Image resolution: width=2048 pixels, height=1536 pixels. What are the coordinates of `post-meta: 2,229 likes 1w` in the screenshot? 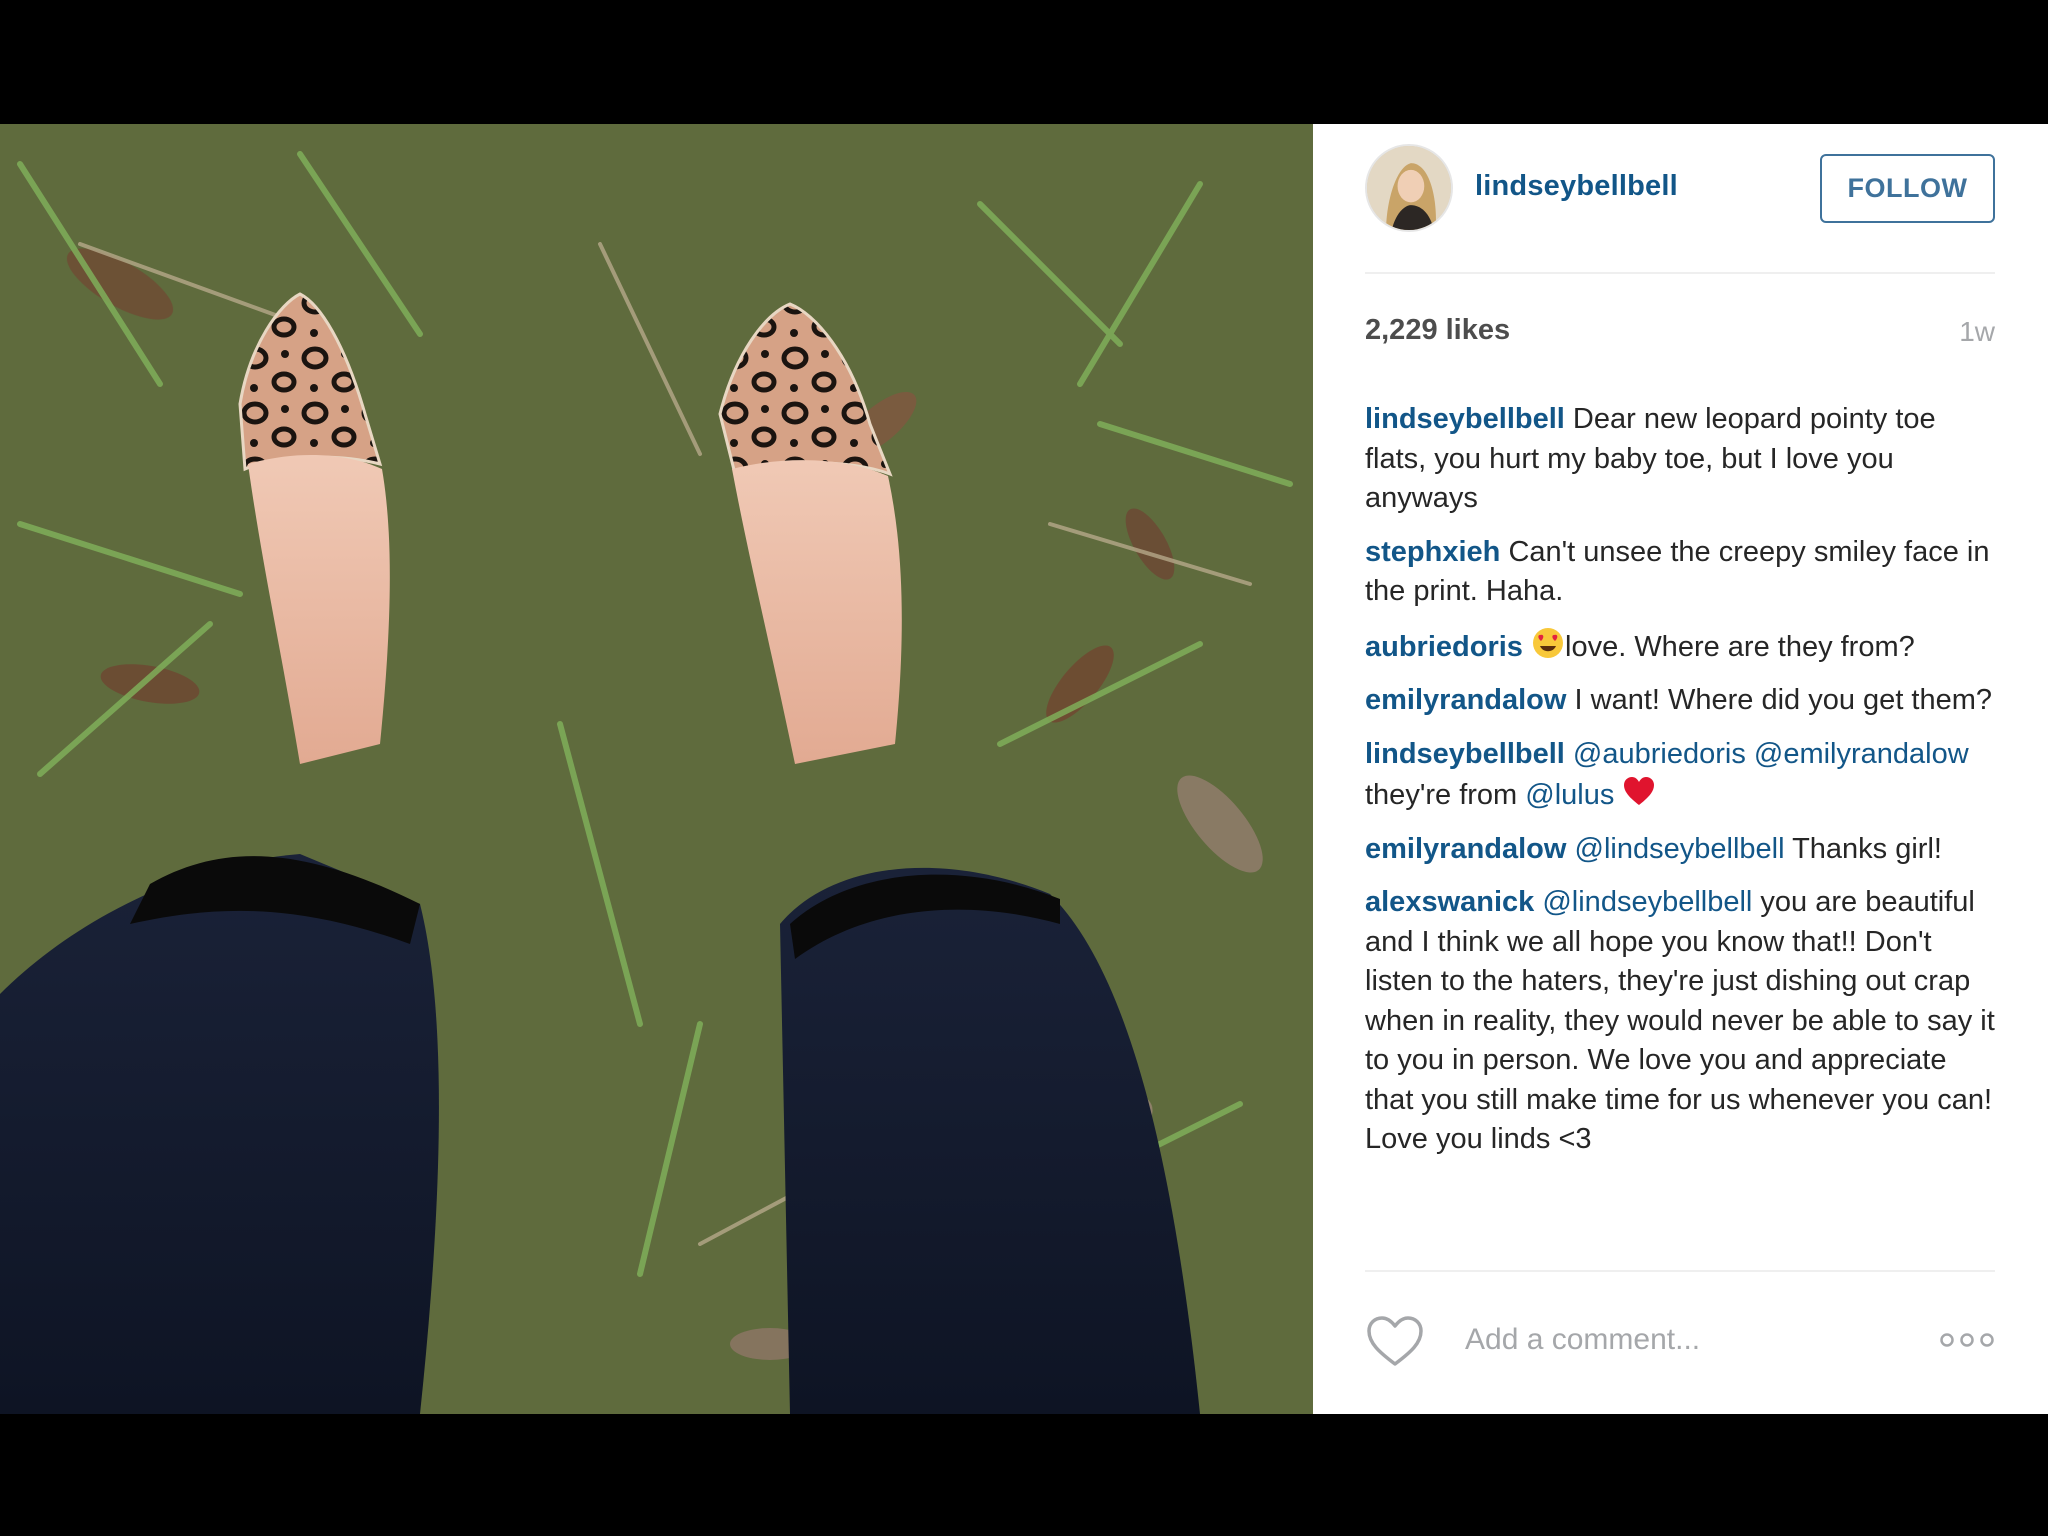 It's located at (1680, 334).